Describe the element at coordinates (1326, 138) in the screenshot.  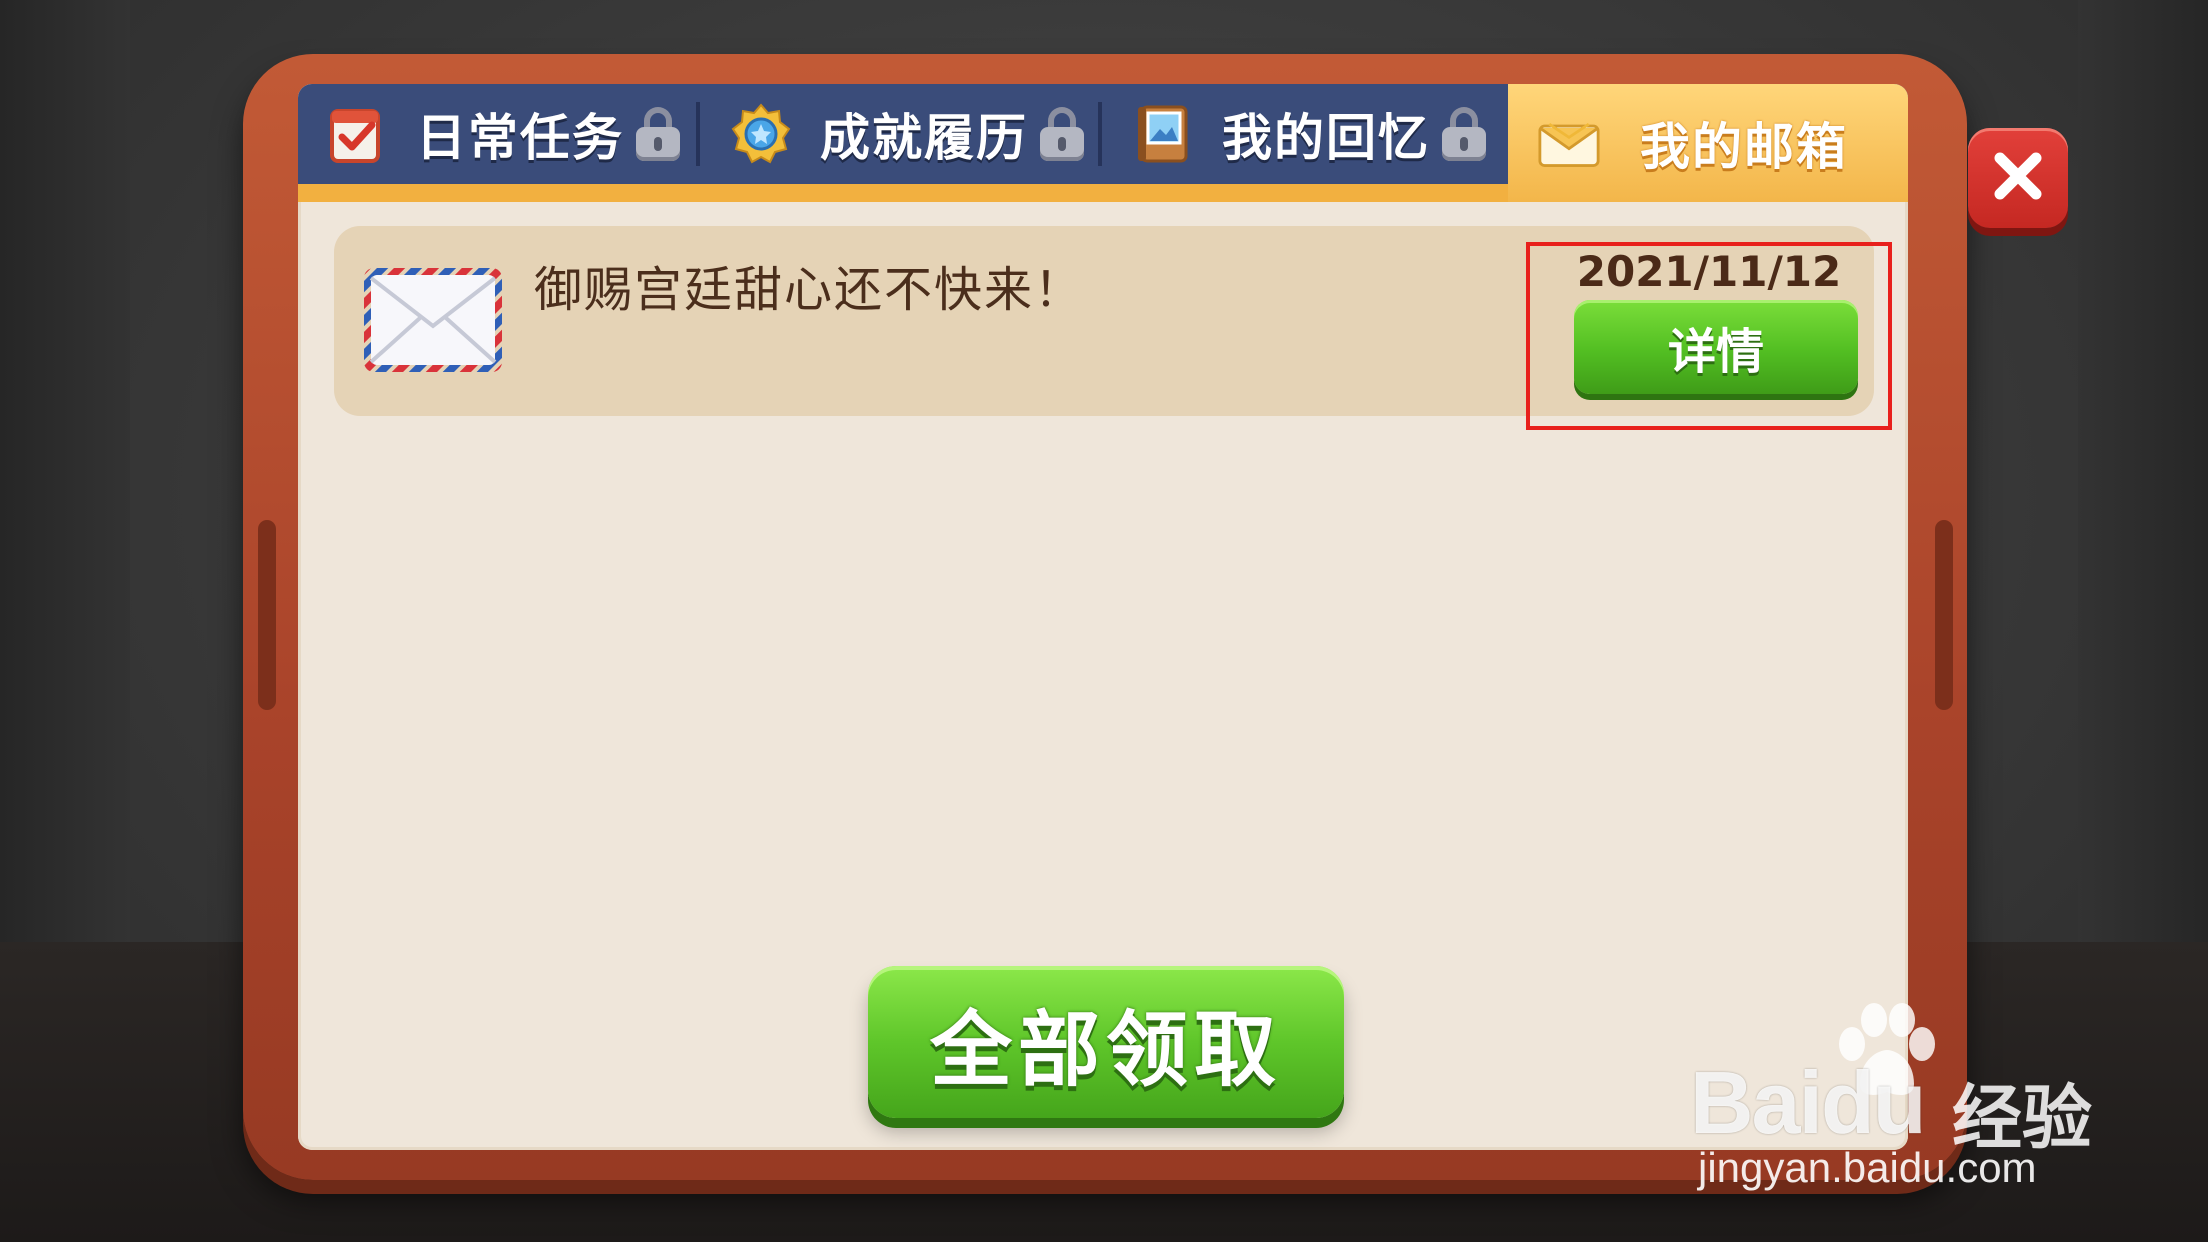
I see `tab-memories-label: 我的回忆` at that location.